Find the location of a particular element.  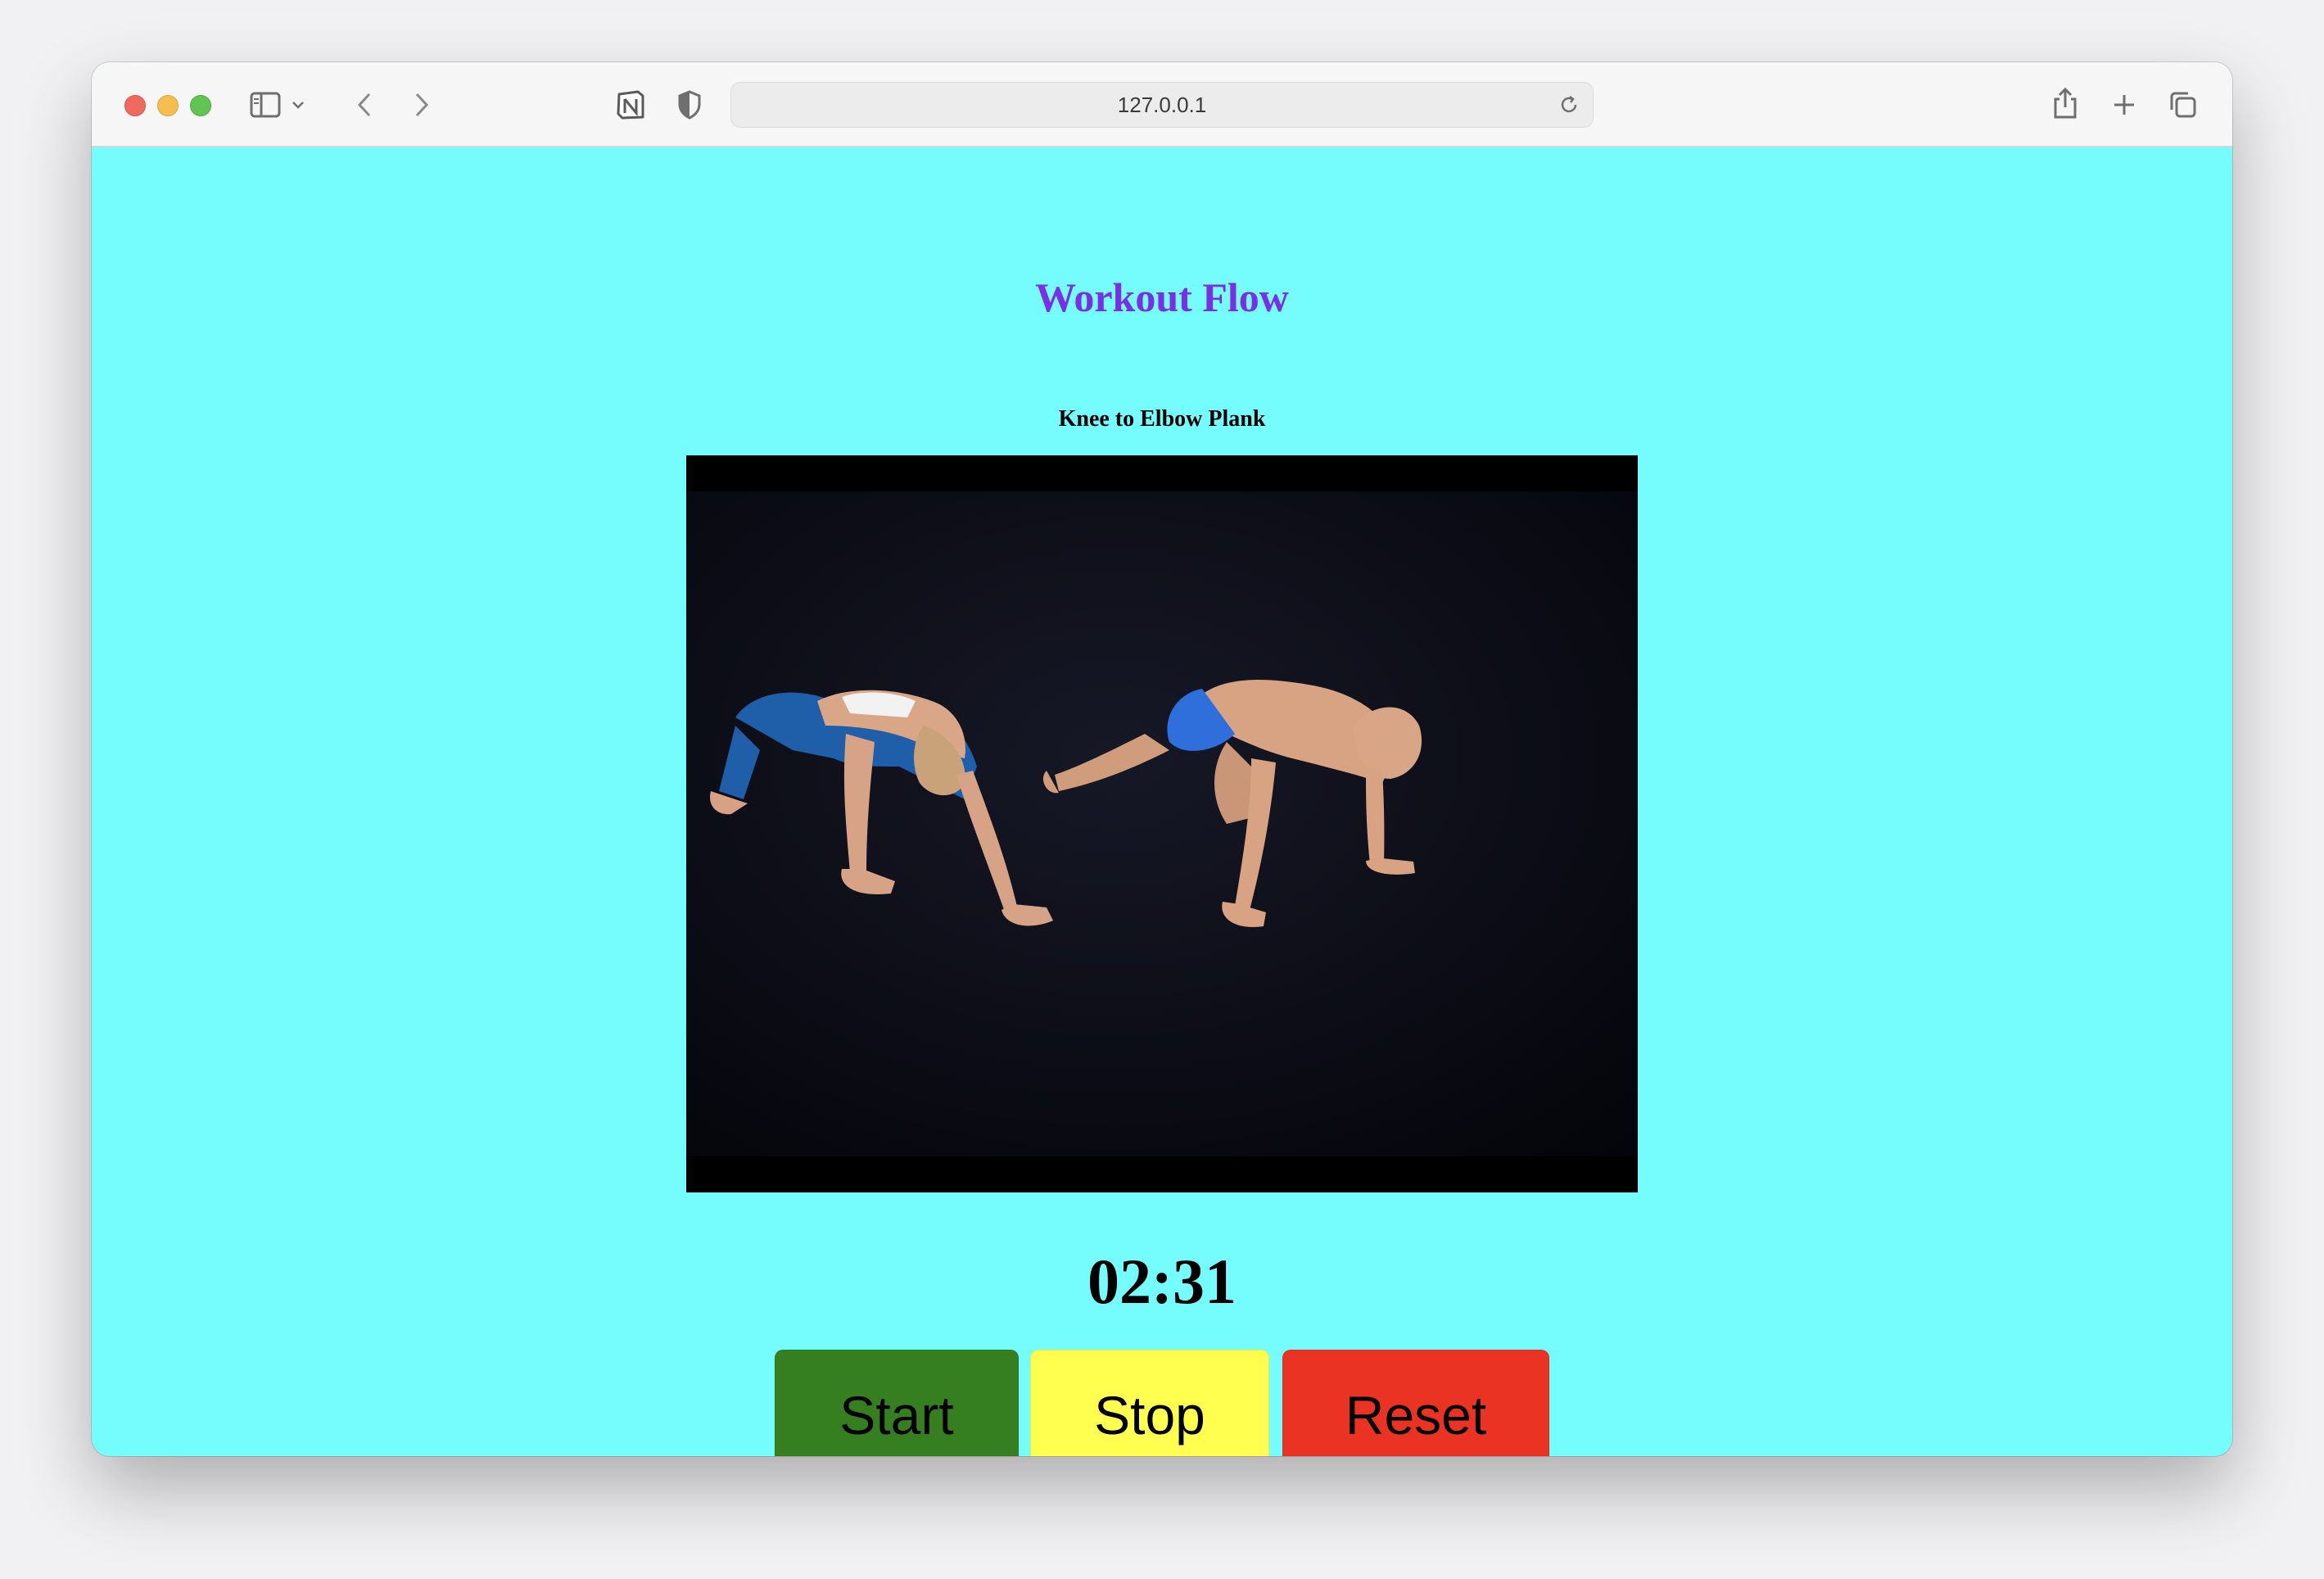

browser-toolbar: 127.0.0.1 is located at coordinates (1162, 104).